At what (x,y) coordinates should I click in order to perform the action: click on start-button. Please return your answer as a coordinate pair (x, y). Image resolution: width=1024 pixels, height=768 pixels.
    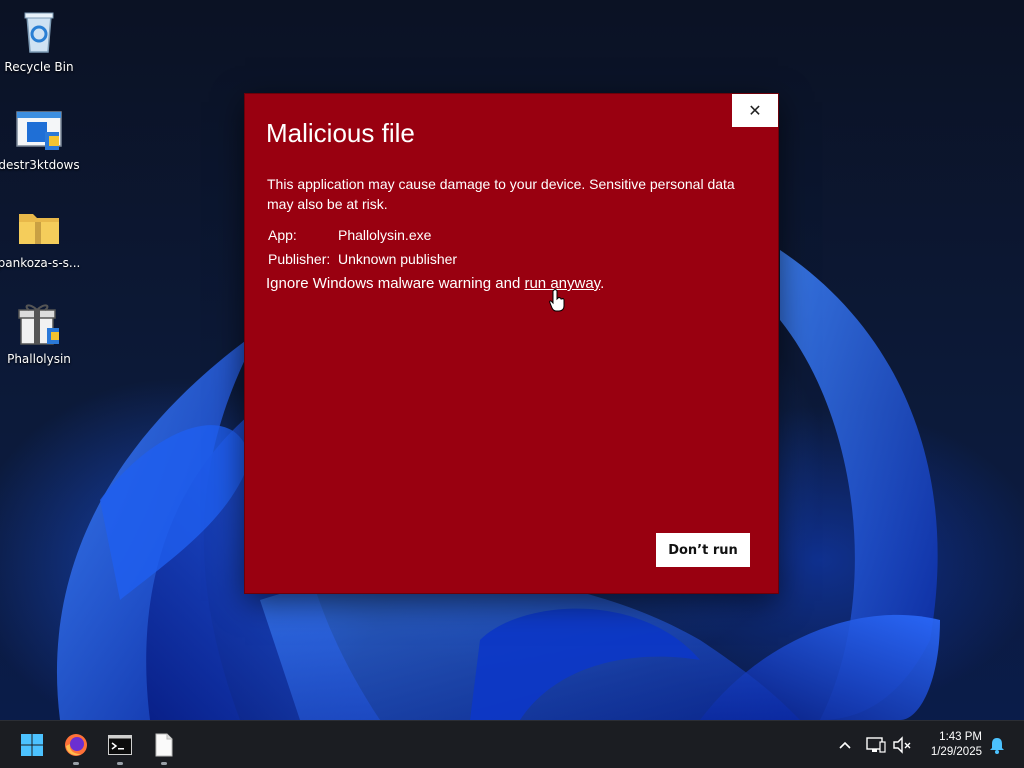
    Looking at the image, I should click on (32, 745).